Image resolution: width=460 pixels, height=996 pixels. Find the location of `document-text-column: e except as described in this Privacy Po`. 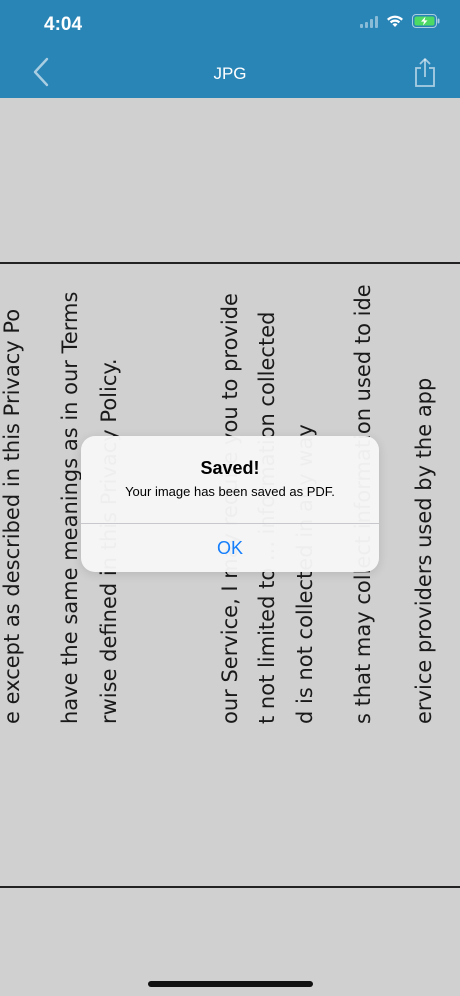

document-text-column: e except as described in this Privacy Po is located at coordinates (17, 494).